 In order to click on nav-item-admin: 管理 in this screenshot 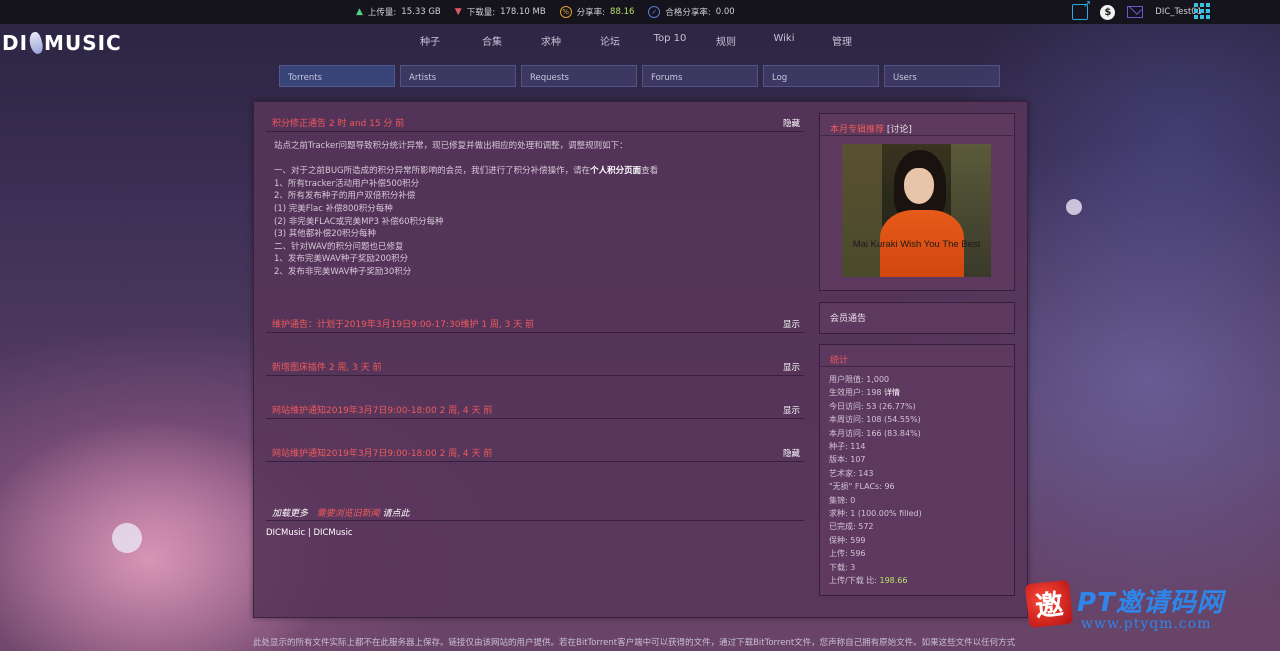, I will do `click(842, 40)`.